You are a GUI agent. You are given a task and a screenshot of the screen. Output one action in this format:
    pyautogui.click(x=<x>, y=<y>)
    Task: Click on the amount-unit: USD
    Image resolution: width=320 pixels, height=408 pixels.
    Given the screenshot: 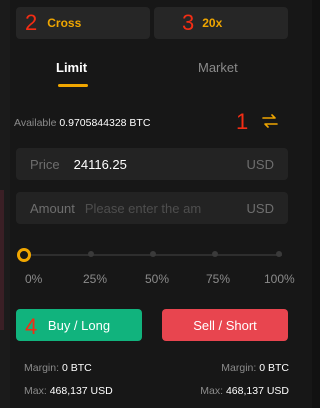 What is the action you would take?
    pyautogui.click(x=260, y=208)
    